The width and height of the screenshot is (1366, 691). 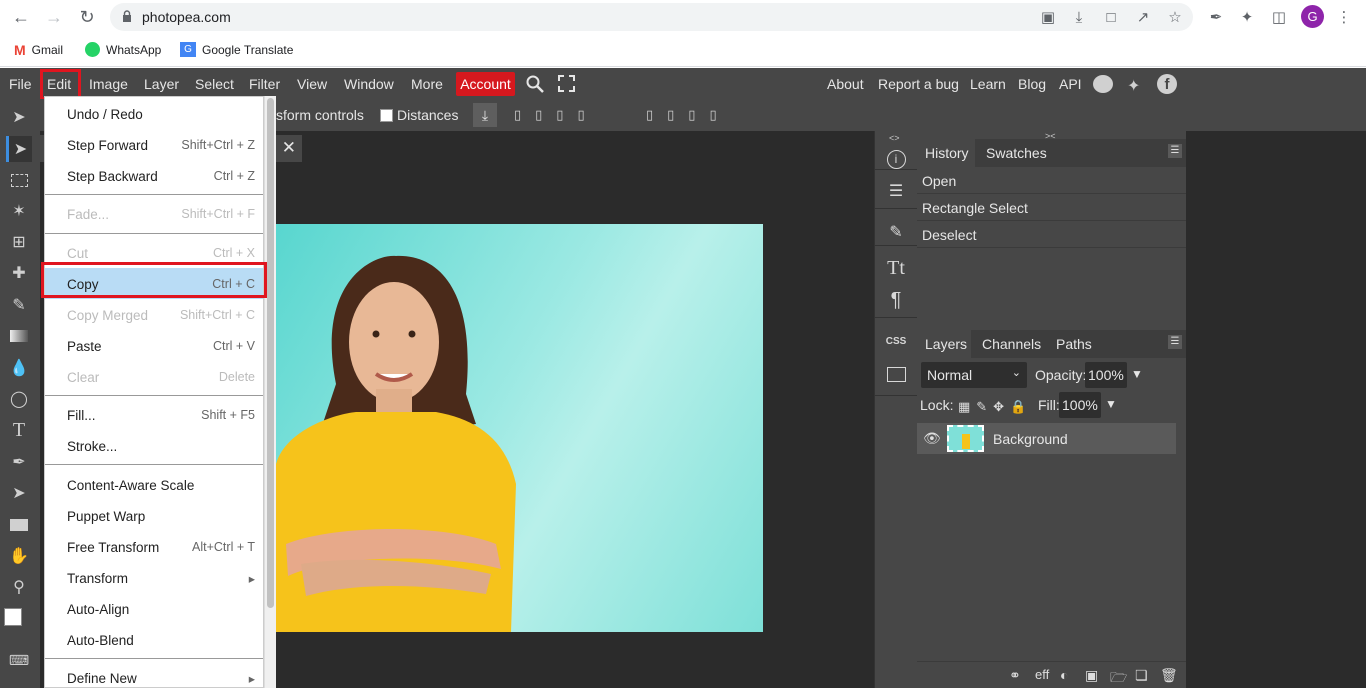 What do you see at coordinates (20, 84) in the screenshot?
I see `menu-file: File` at bounding box center [20, 84].